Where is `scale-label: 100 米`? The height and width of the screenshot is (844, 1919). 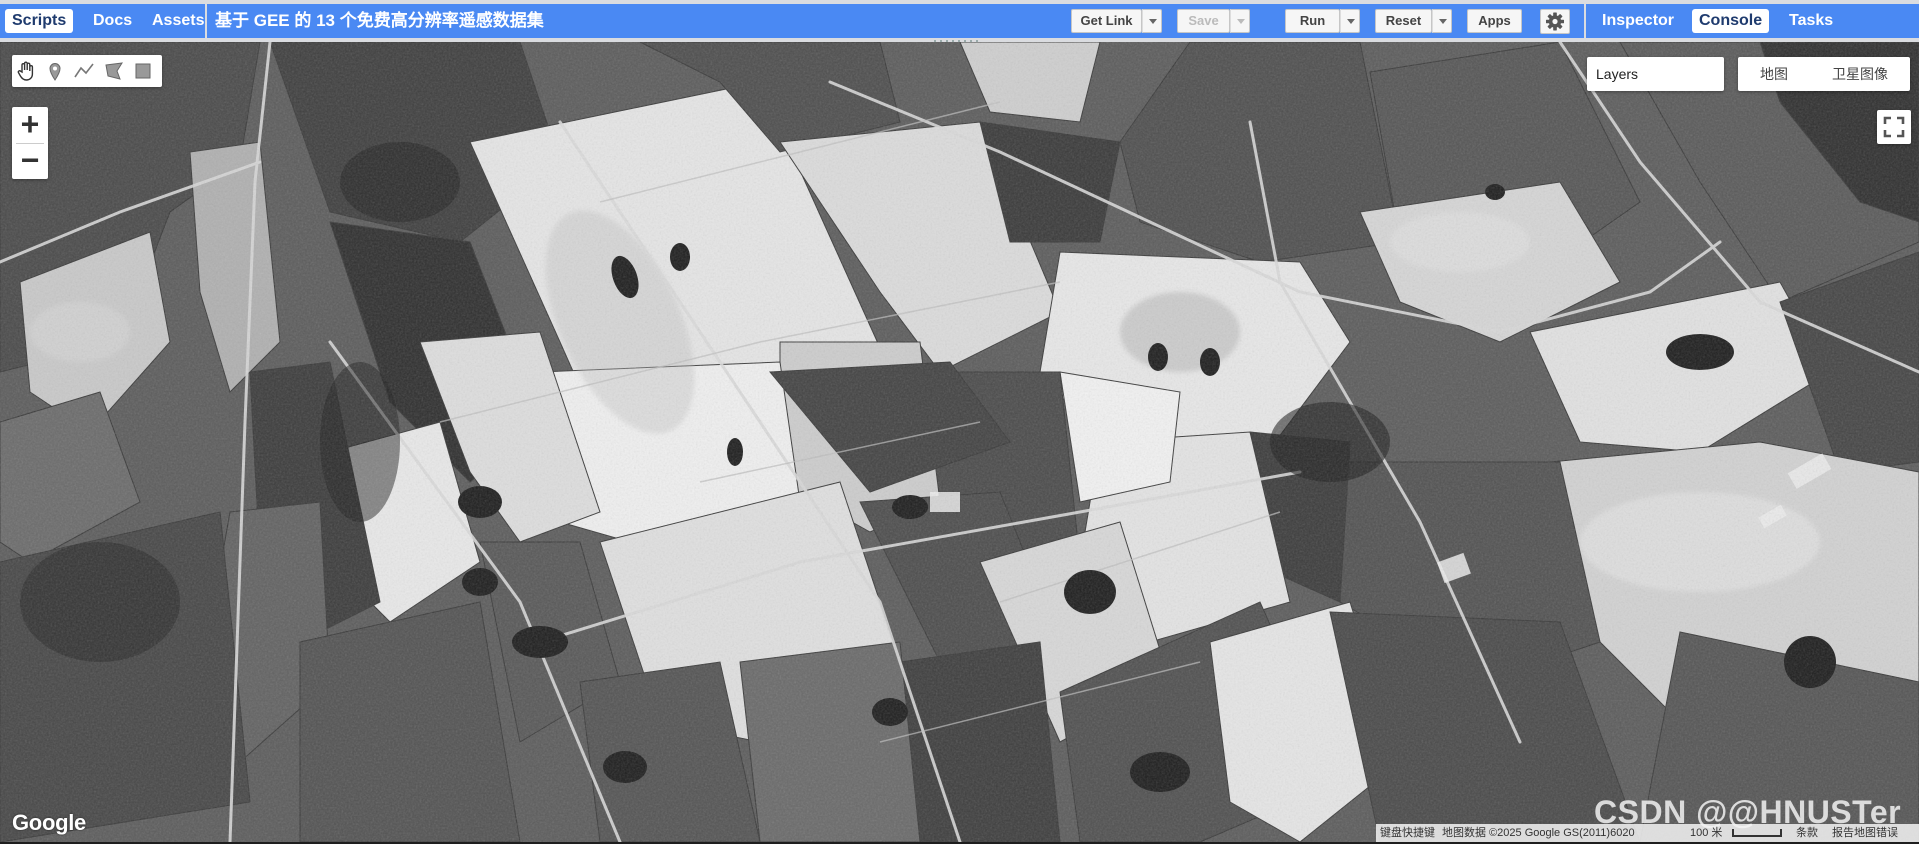
scale-label: 100 米 is located at coordinates (1706, 833).